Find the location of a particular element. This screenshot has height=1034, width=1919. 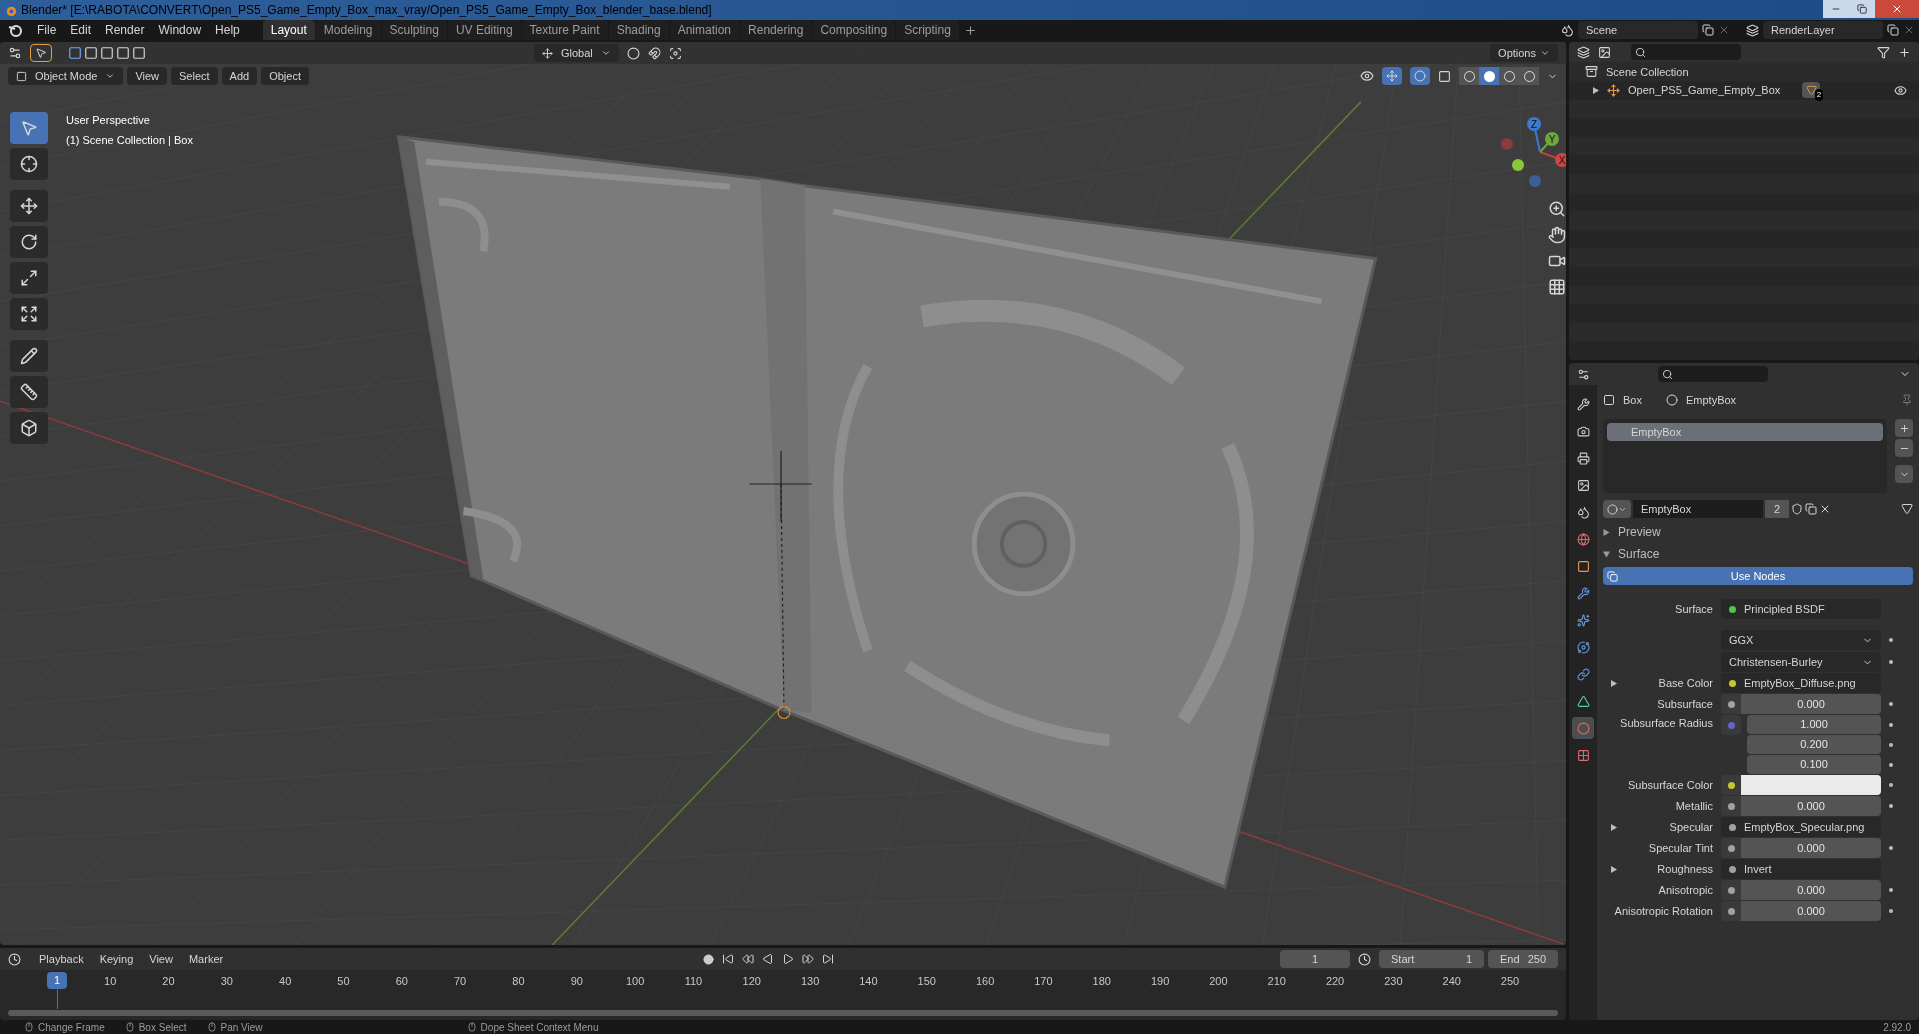

scene-field: Scene is located at coordinates (1638, 30).